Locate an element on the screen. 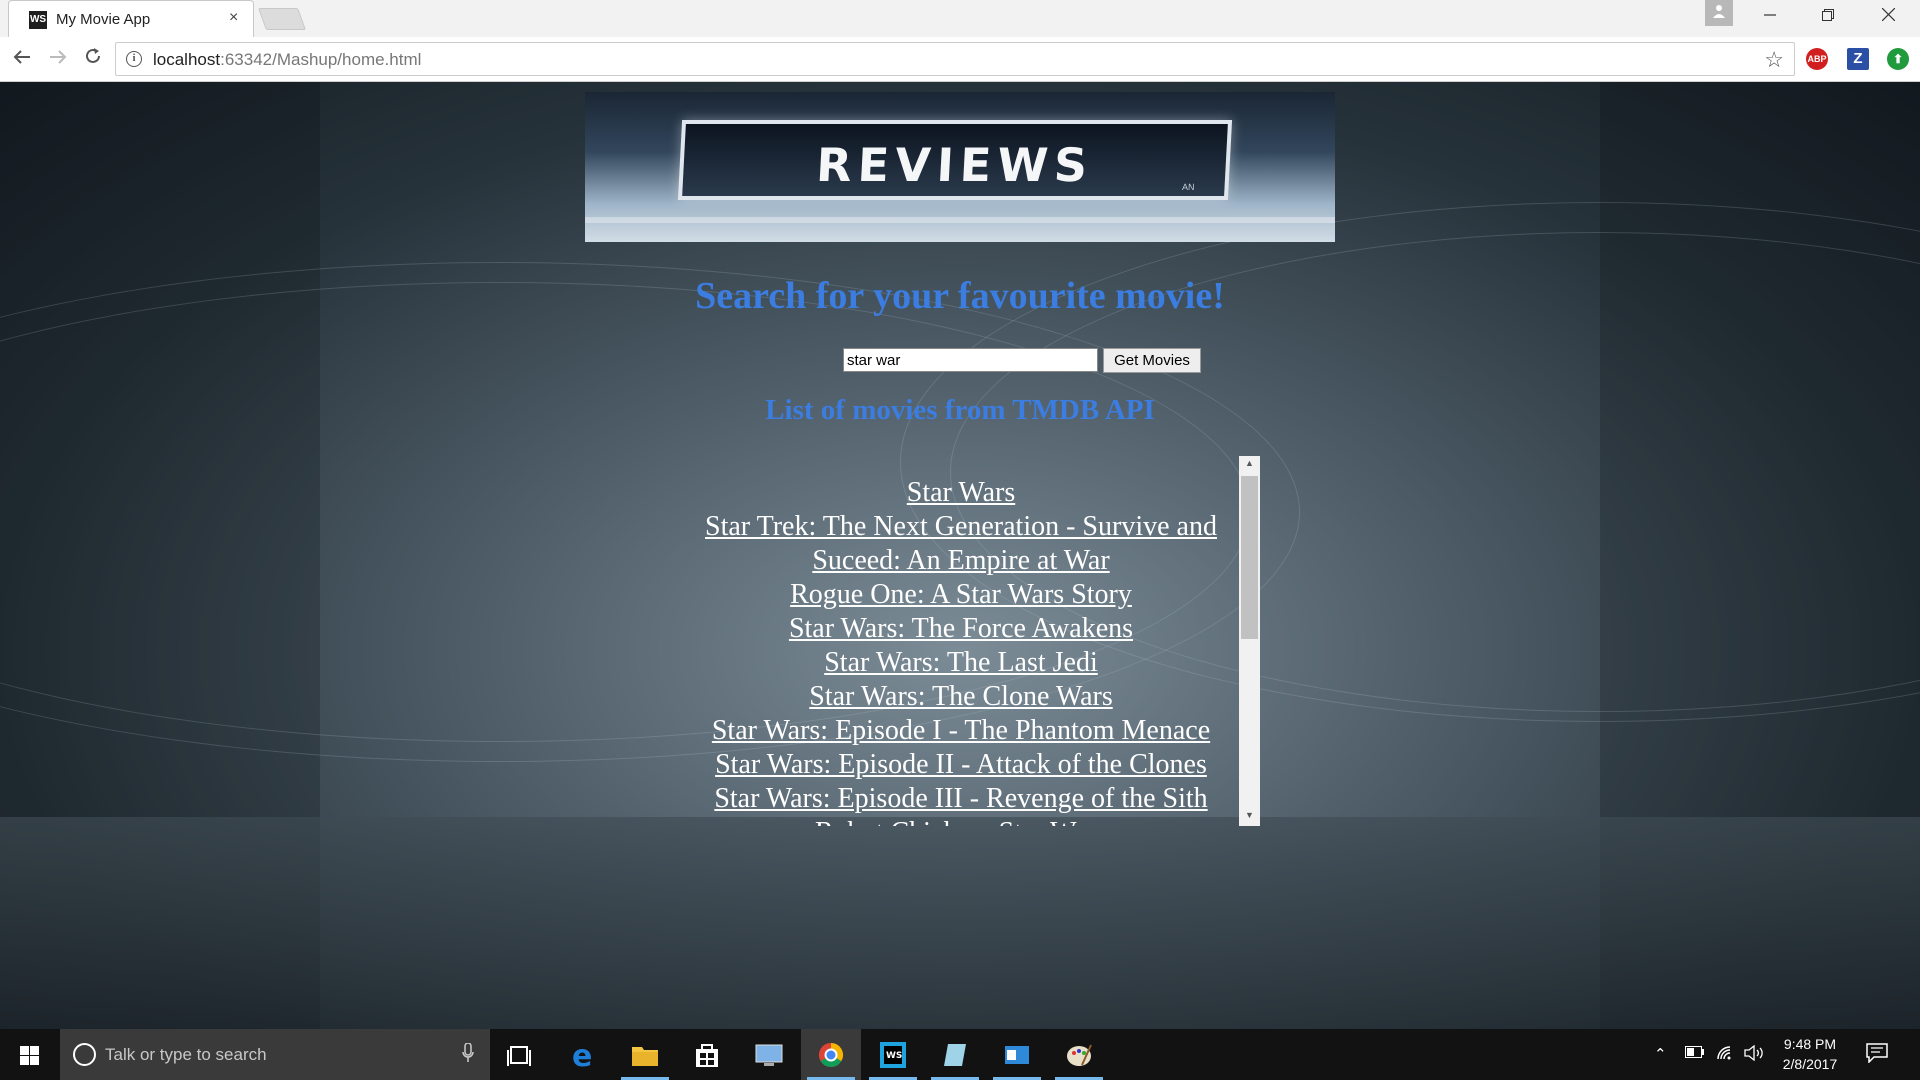  address-bar: i localhost:63342/Mashup/home.html ☆ is located at coordinates (955, 59).